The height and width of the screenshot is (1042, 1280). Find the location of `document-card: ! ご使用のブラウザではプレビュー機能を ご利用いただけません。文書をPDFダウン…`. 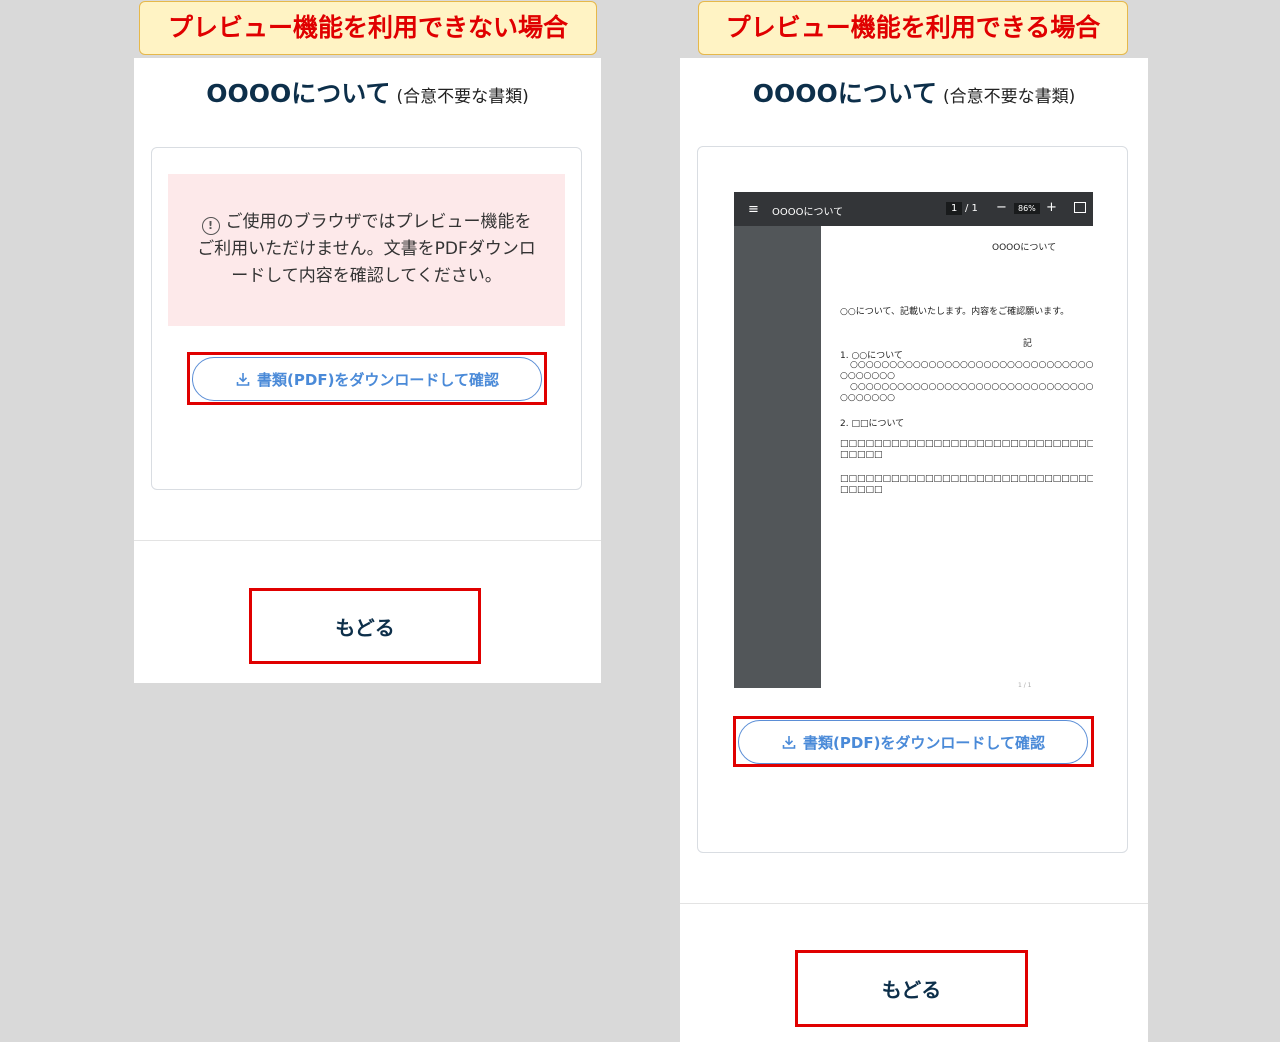

document-card: ! ご使用のブラウザではプレビュー機能を ご利用いただけません。文書をPDFダウン… is located at coordinates (366, 318).